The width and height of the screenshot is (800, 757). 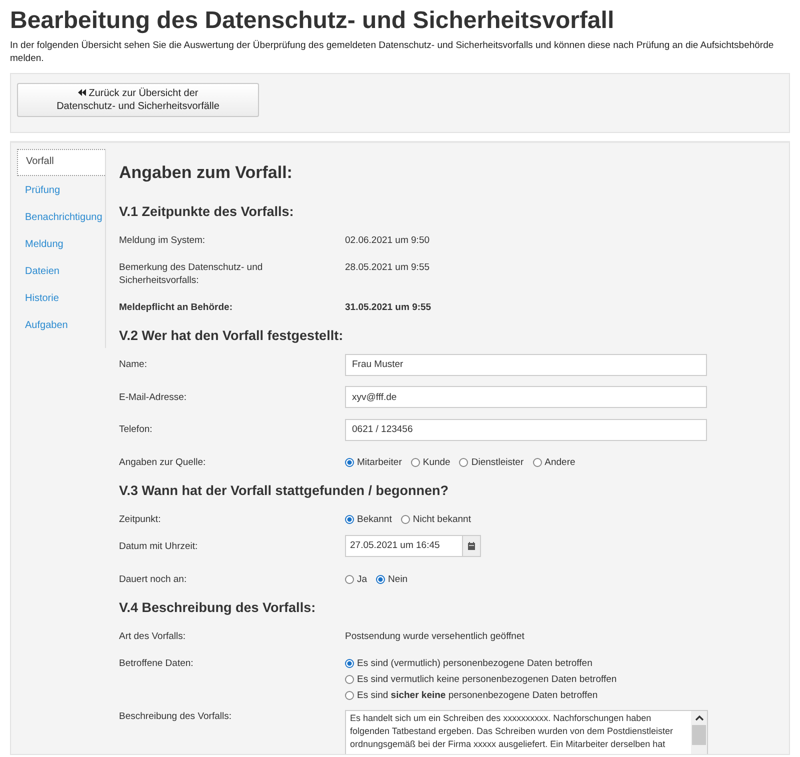 I want to click on input-field: 0621 / 123456, so click(x=526, y=429).